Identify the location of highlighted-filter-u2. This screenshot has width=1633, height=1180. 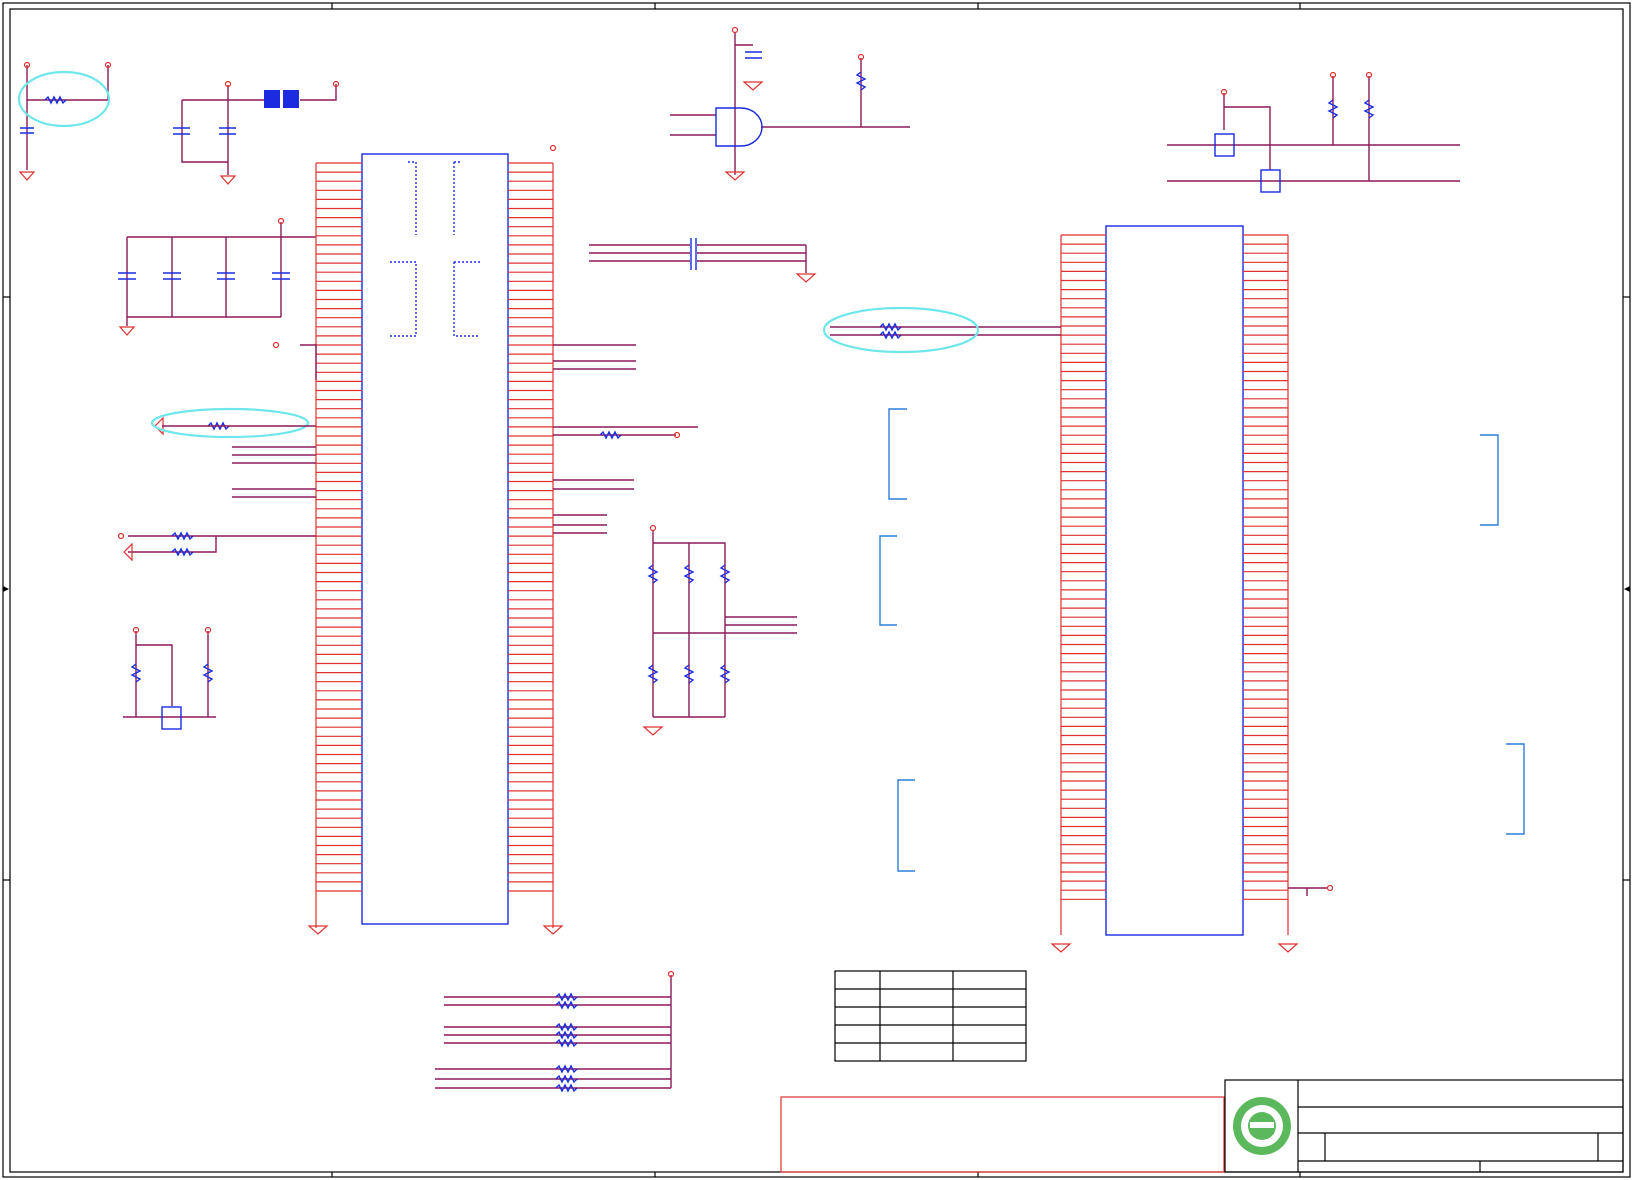
(941, 330).